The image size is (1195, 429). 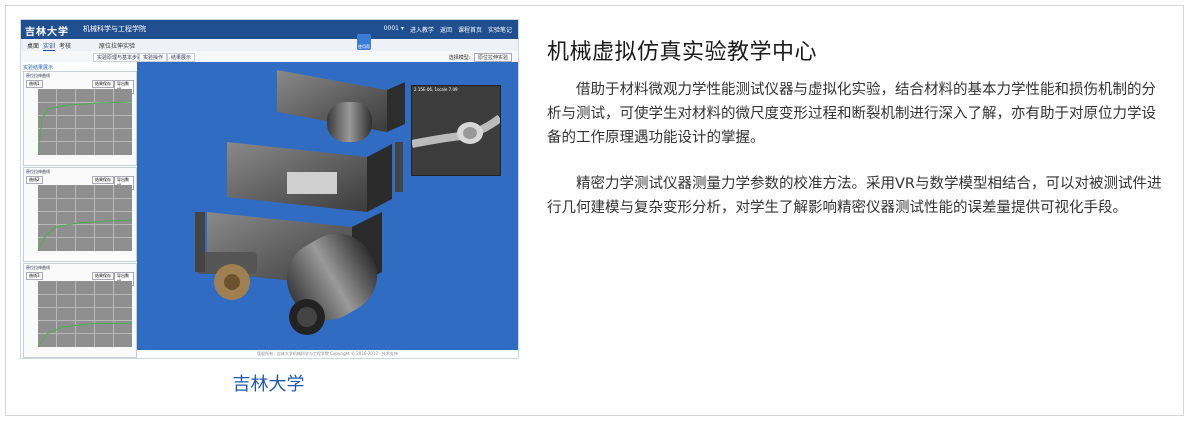 I want to click on tab-exam: 考核, so click(x=65, y=45).